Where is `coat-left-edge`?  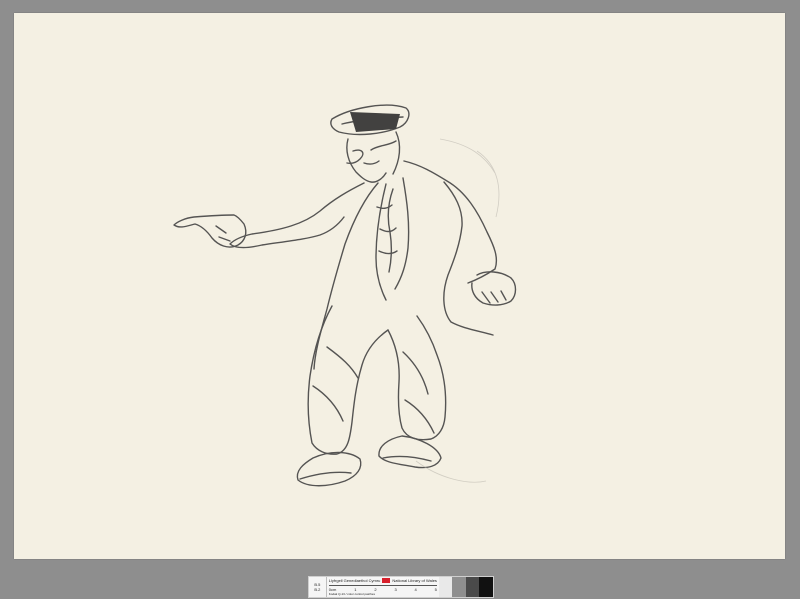 coat-left-edge is located at coordinates (346, 276).